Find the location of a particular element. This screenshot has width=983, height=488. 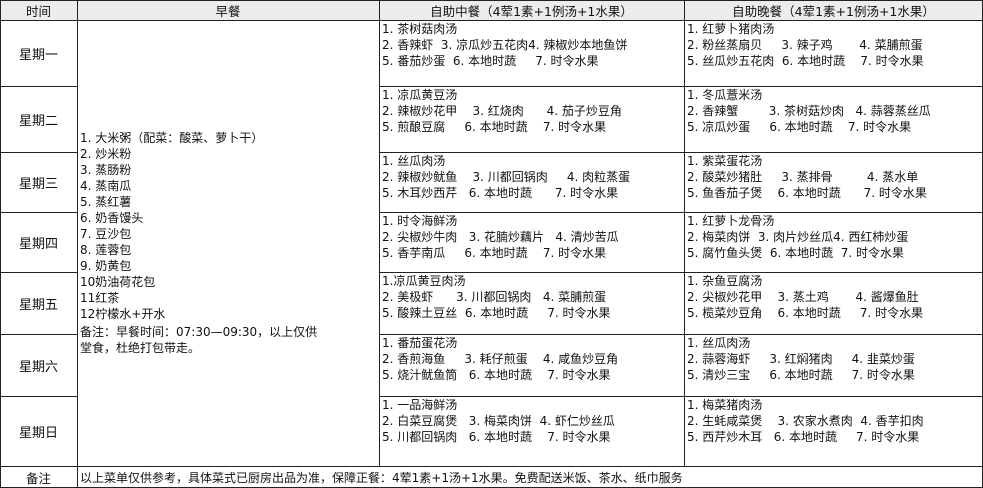

dinner-menu-line: 1. 梅菜猪肉汤 is located at coordinates (725, 405).